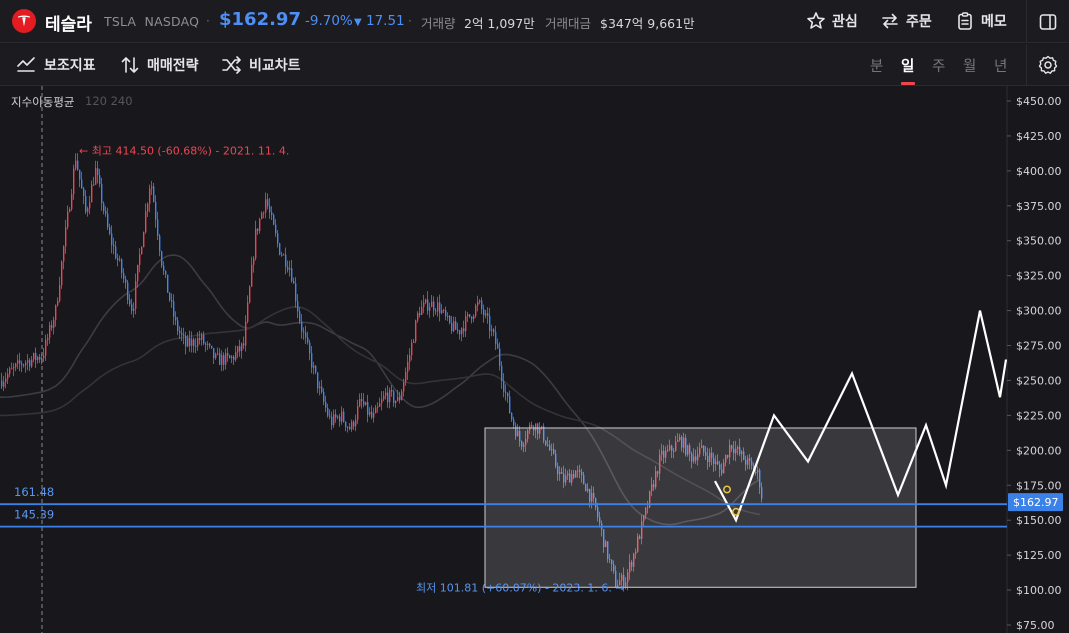  What do you see at coordinates (938, 65) in the screenshot?
I see `period-week: 주` at bounding box center [938, 65].